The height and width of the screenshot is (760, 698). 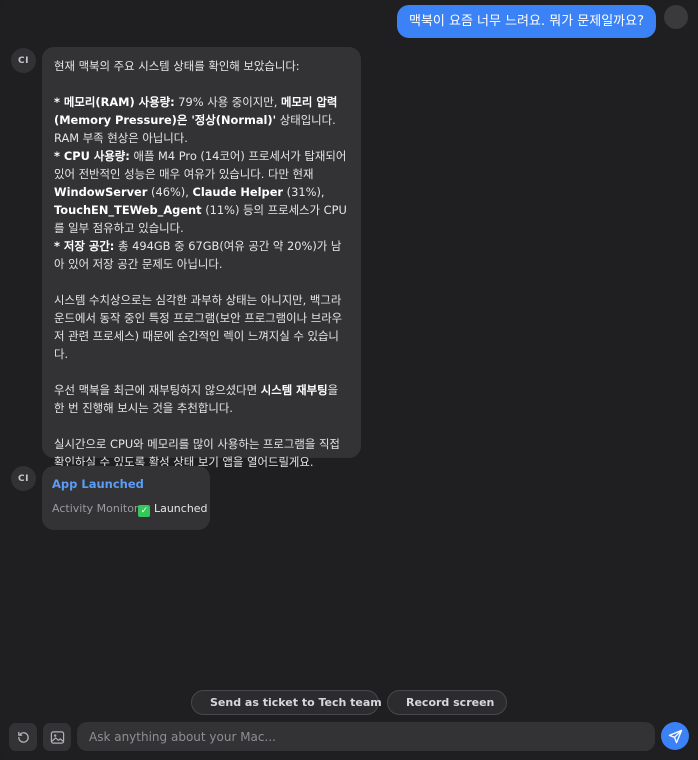 I want to click on user-message-bubble: 맥북이 요즘 너무 느려요. 뭐가 문제일까요?, so click(x=526, y=21).